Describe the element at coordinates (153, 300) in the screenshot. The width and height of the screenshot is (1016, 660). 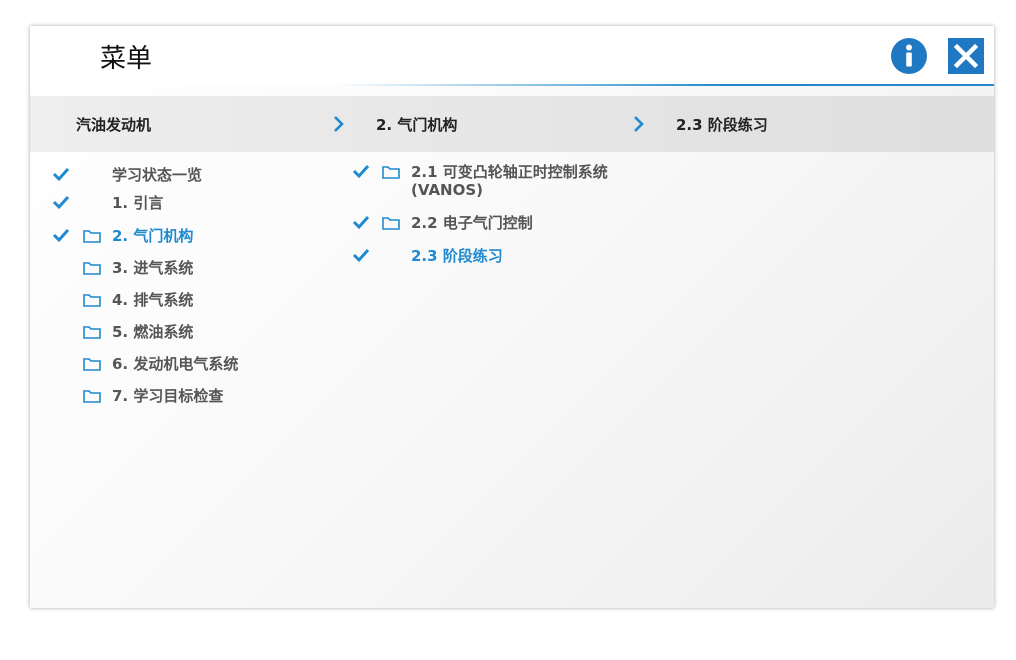
I see `menu-item-label: 4. 排气系统` at that location.